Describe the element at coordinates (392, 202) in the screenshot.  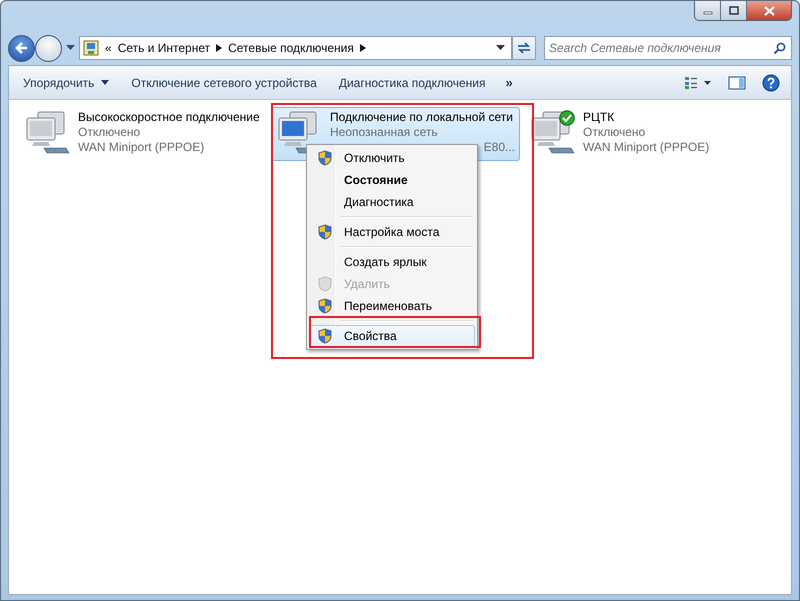
I see `menu-item: Диагностика` at that location.